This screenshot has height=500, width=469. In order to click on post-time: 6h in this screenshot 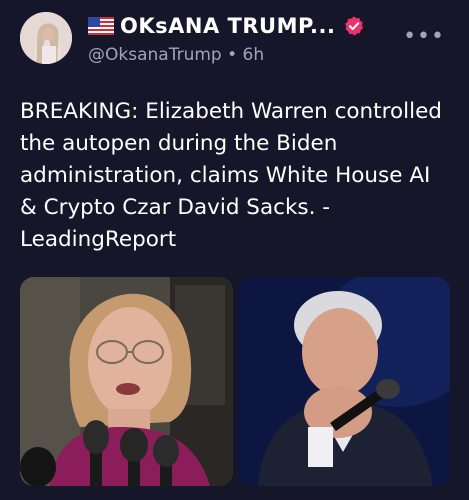, I will do `click(254, 55)`.